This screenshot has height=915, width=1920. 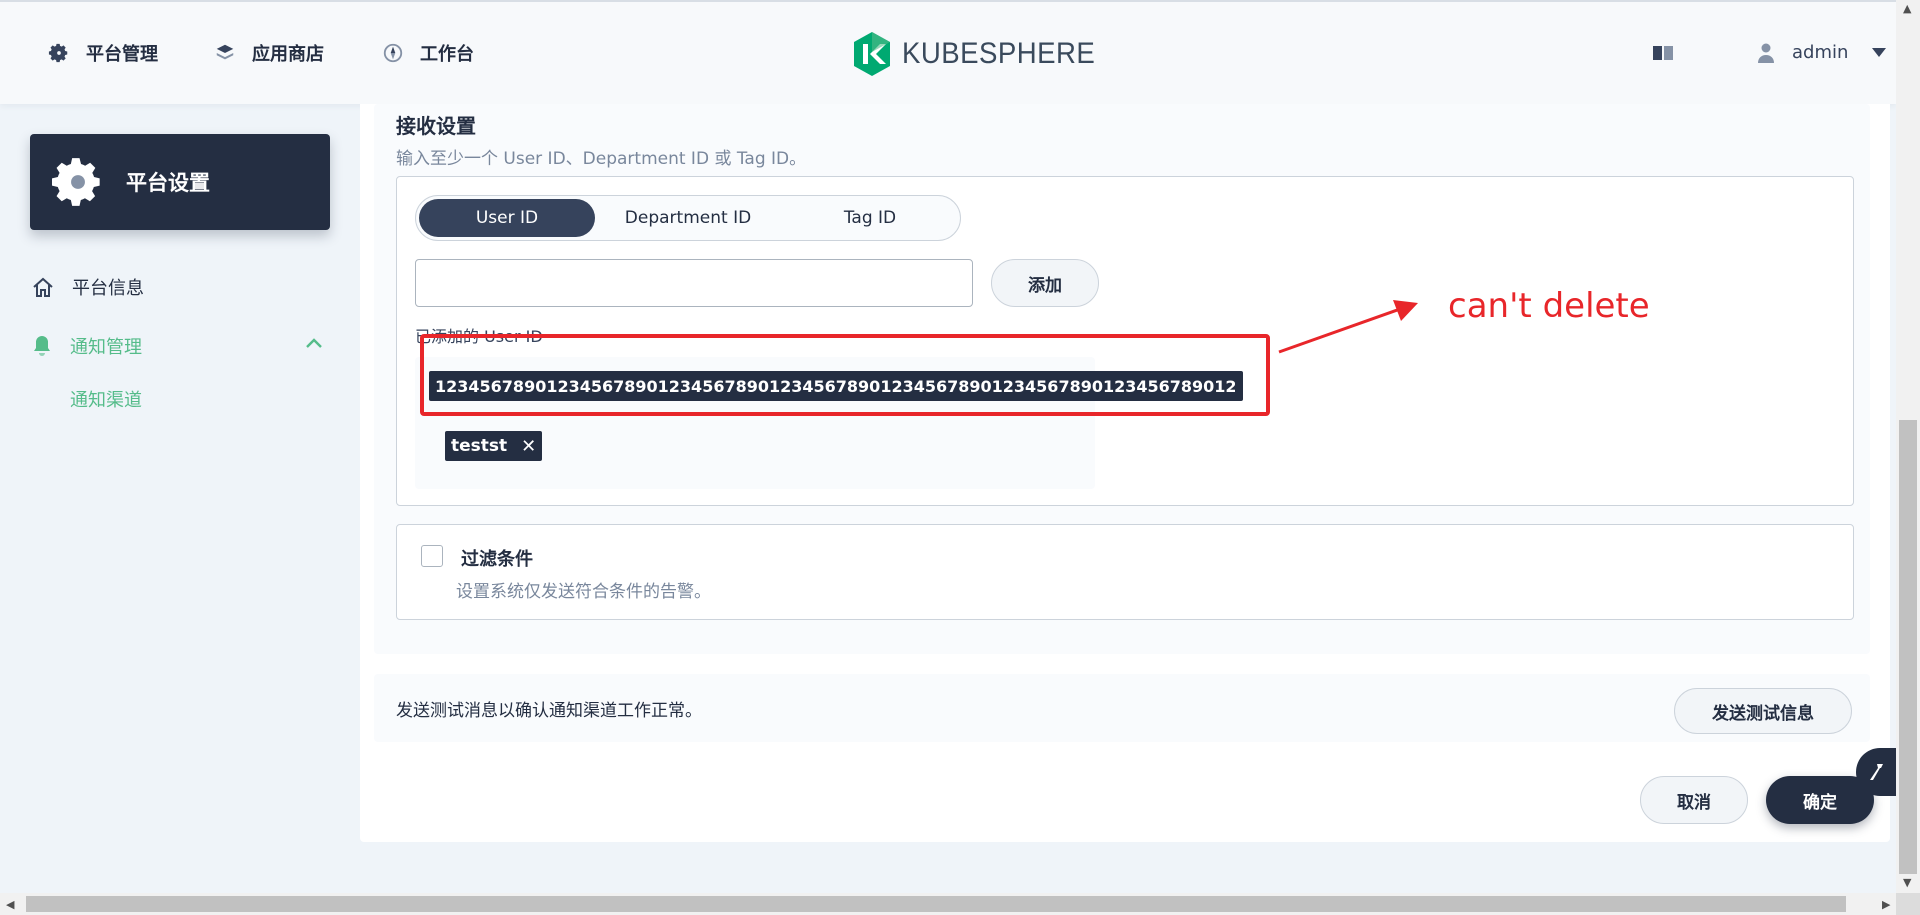 I want to click on add-button: 添加, so click(x=1045, y=283).